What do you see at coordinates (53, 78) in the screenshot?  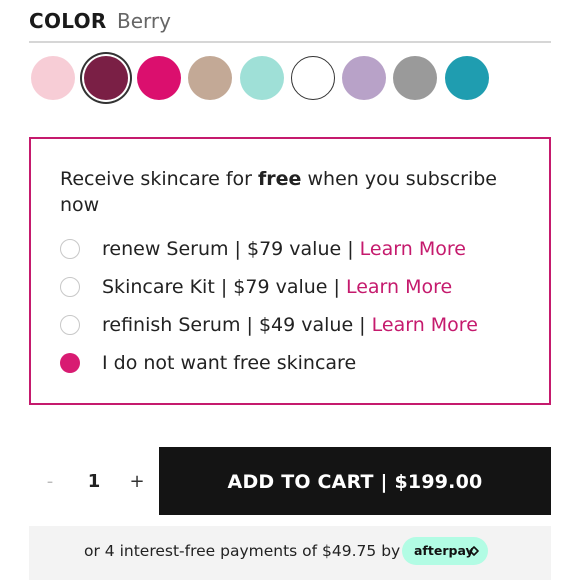 I see `swatch-light-pink` at bounding box center [53, 78].